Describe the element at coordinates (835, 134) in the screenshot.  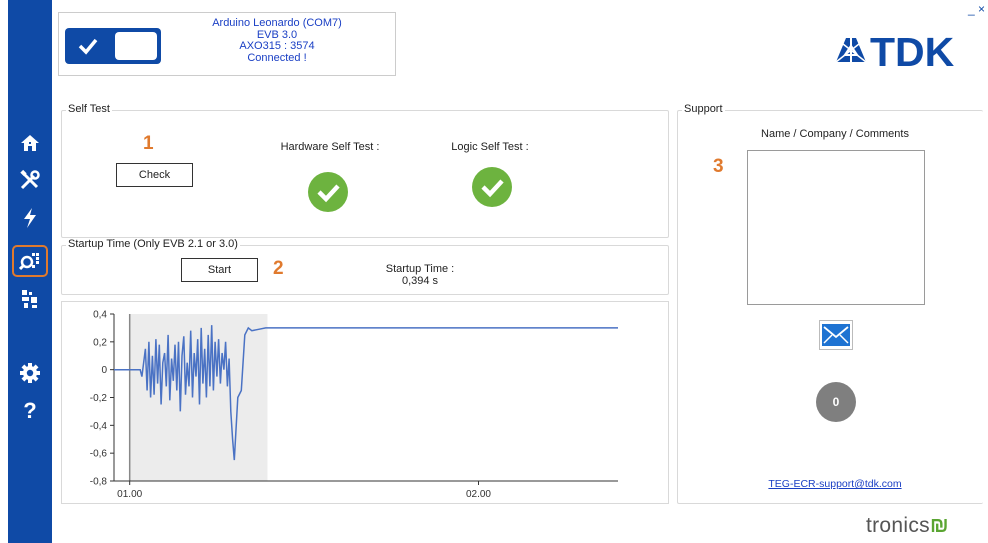
I see `support-field-label: Name / Company / Comments` at that location.